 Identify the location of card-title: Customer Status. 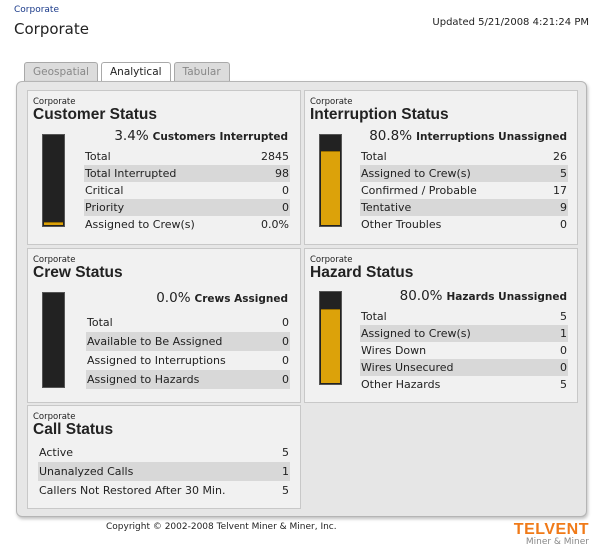
(95, 114).